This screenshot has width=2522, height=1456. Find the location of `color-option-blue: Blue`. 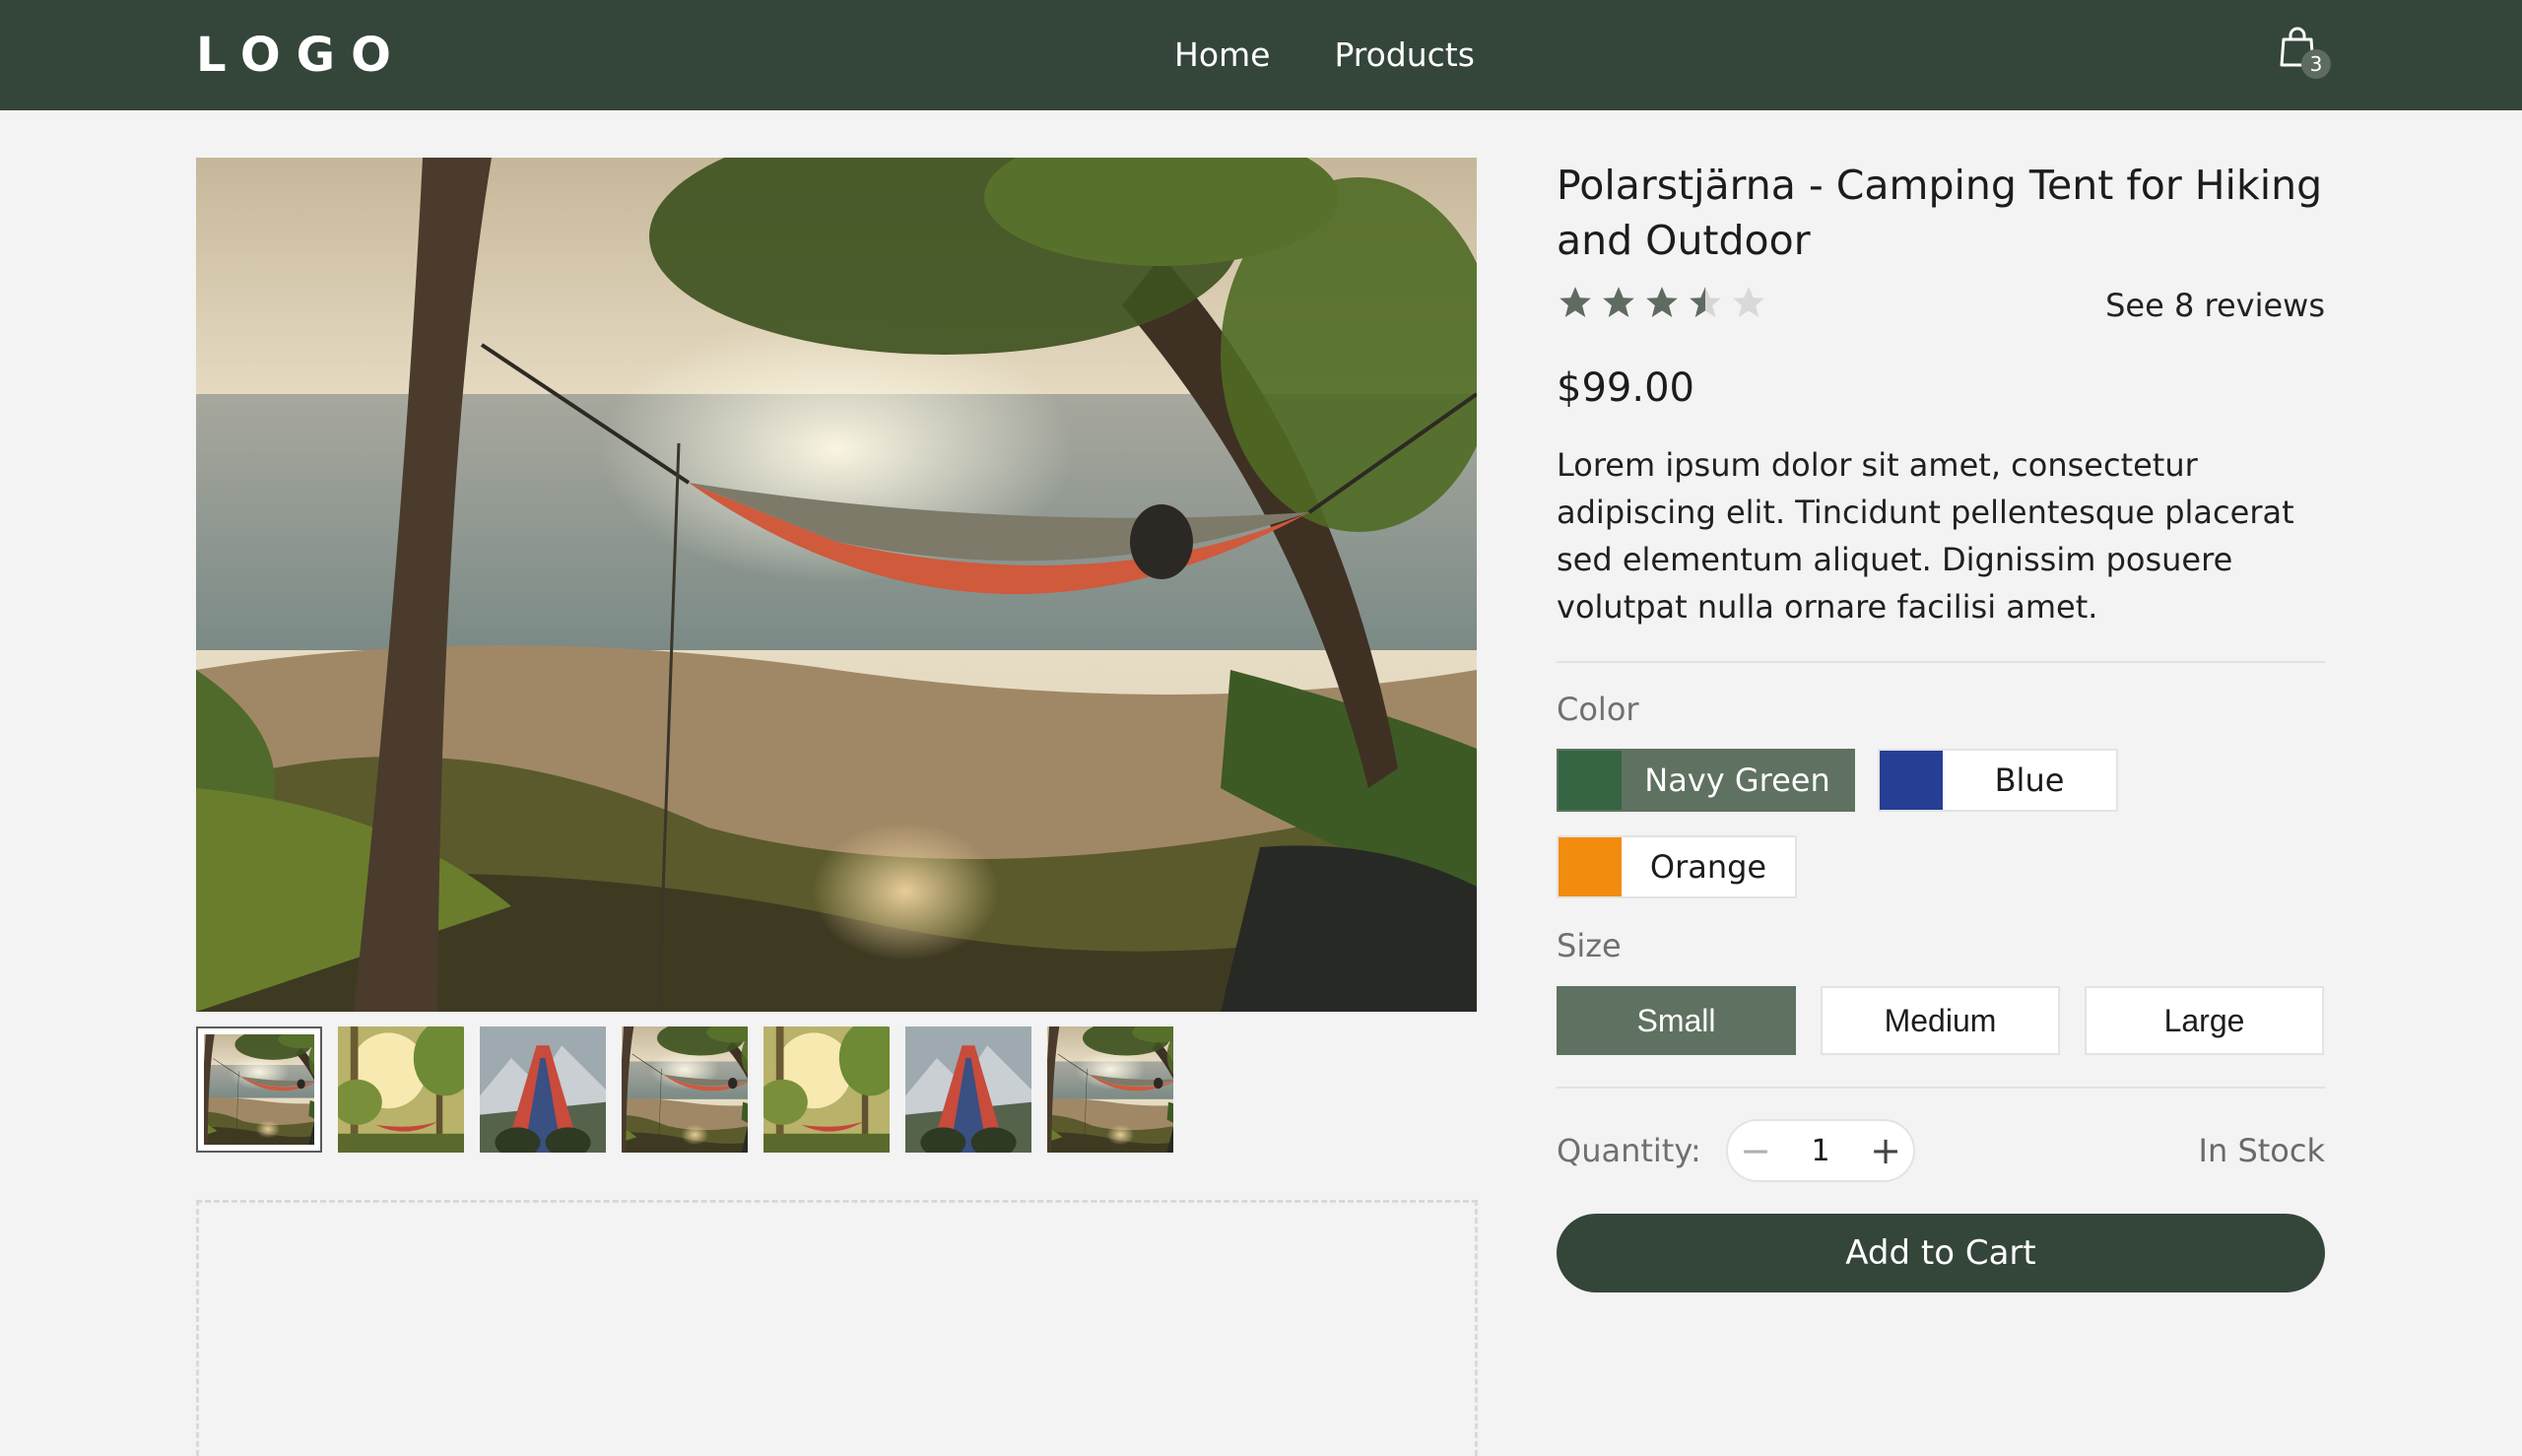

color-option-blue: Blue is located at coordinates (1998, 780).